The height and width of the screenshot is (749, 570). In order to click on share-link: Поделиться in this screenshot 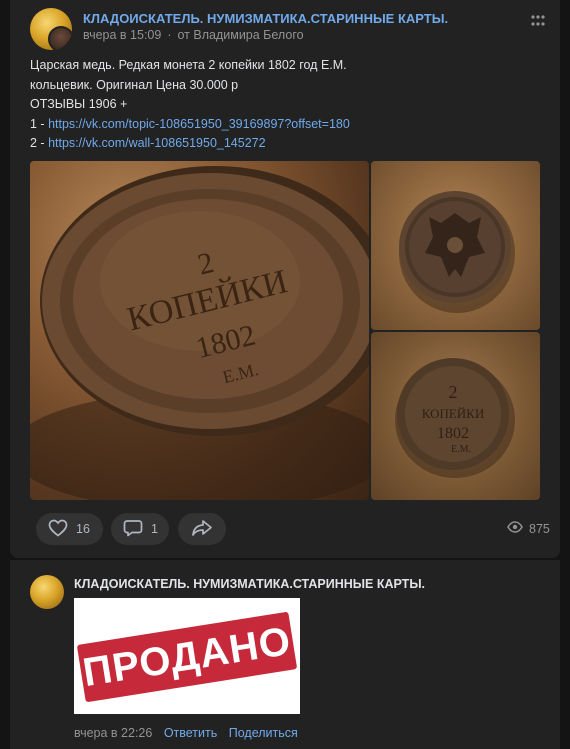, I will do `click(263, 733)`.